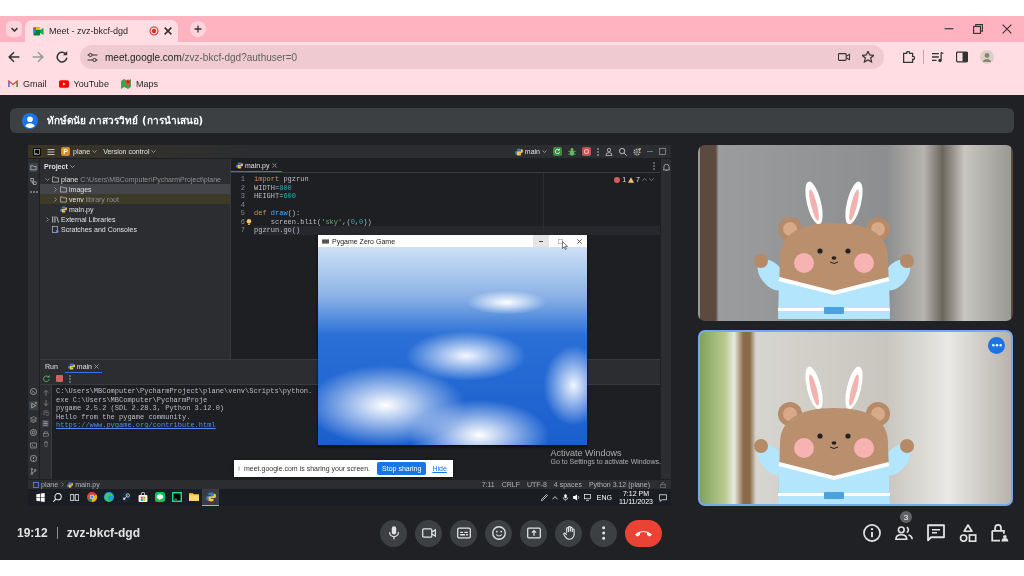 The height and width of the screenshot is (576, 1024). Describe the element at coordinates (643, 533) in the screenshot. I see `leave-call-button` at that location.